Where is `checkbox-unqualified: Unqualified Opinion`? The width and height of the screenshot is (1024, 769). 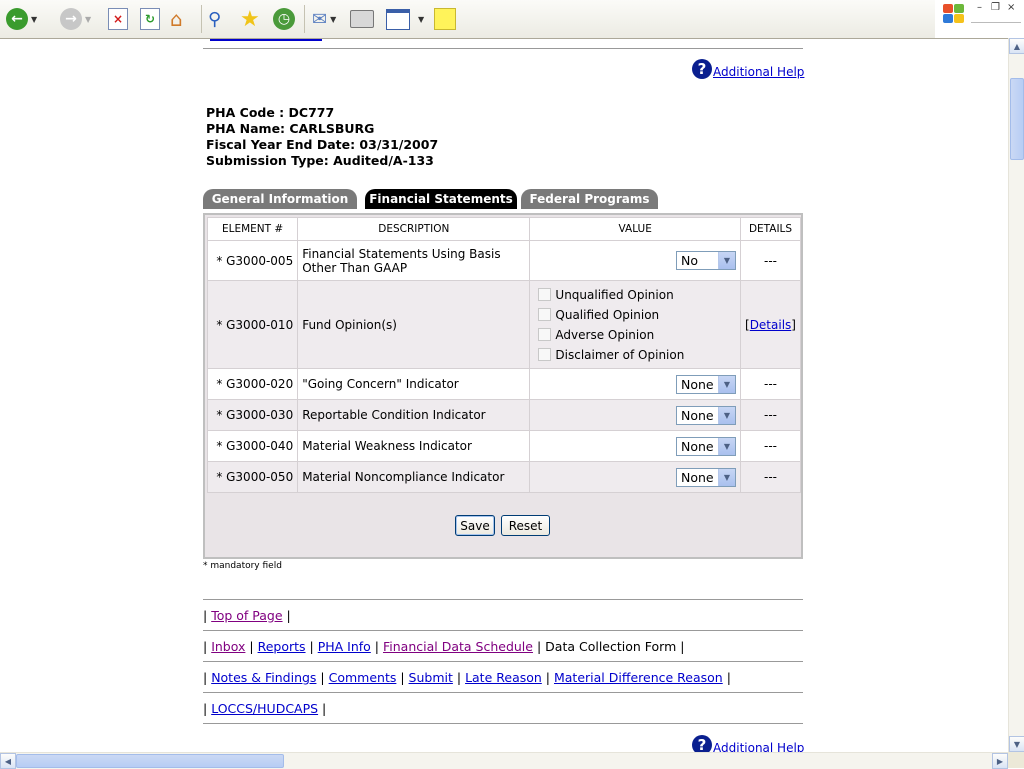 checkbox-unqualified: Unqualified Opinion is located at coordinates (637, 295).